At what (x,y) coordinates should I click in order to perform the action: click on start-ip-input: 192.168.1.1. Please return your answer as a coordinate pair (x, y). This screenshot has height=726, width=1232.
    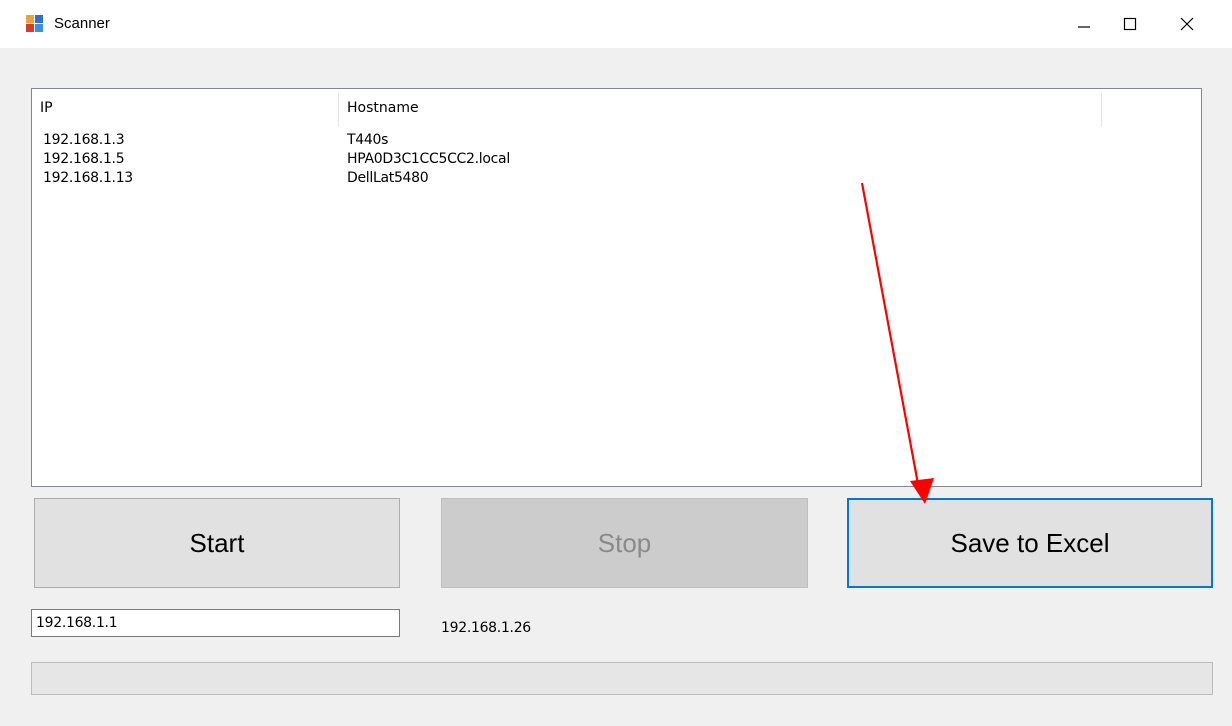
    Looking at the image, I should click on (215, 623).